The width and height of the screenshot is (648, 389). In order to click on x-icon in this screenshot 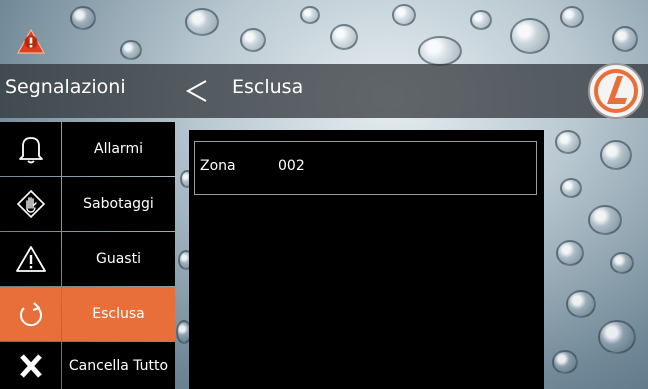, I will do `click(30, 365)`.